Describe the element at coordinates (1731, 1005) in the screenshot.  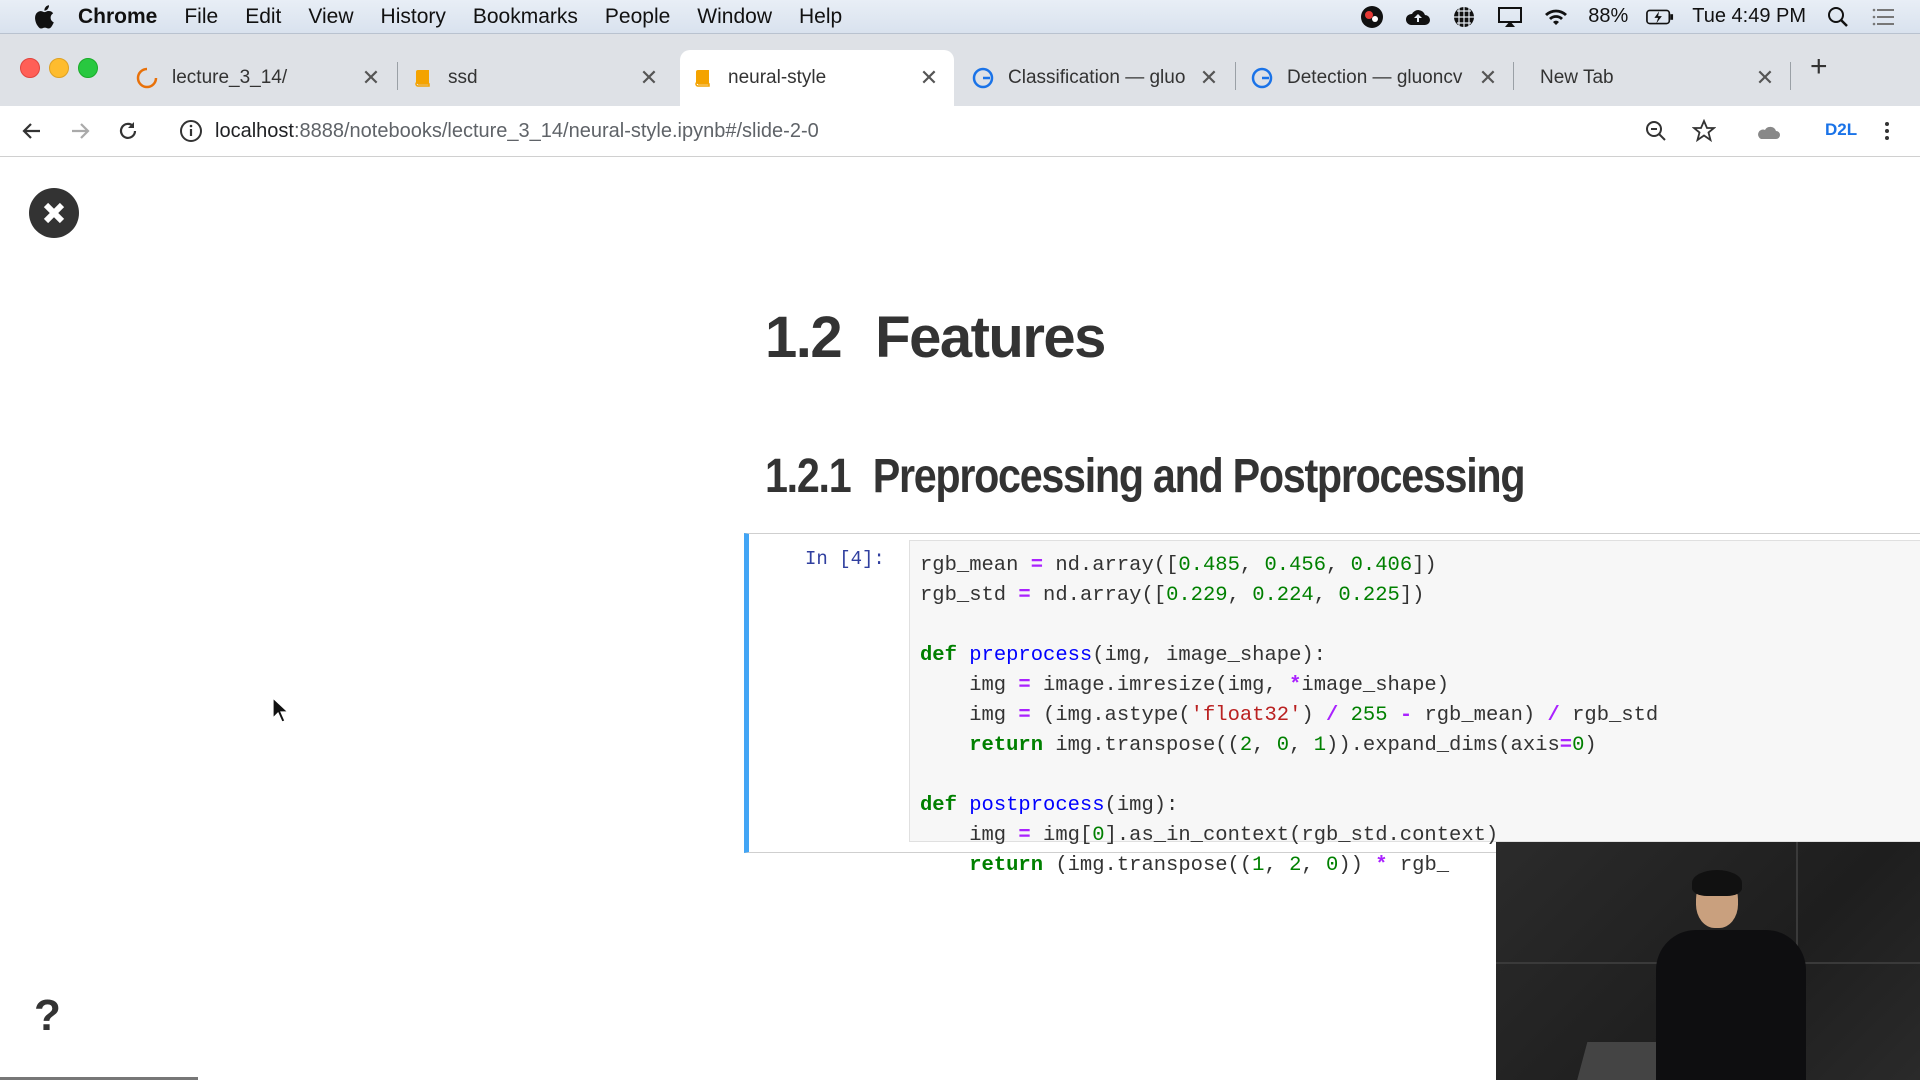
I see `presenter-body` at that location.